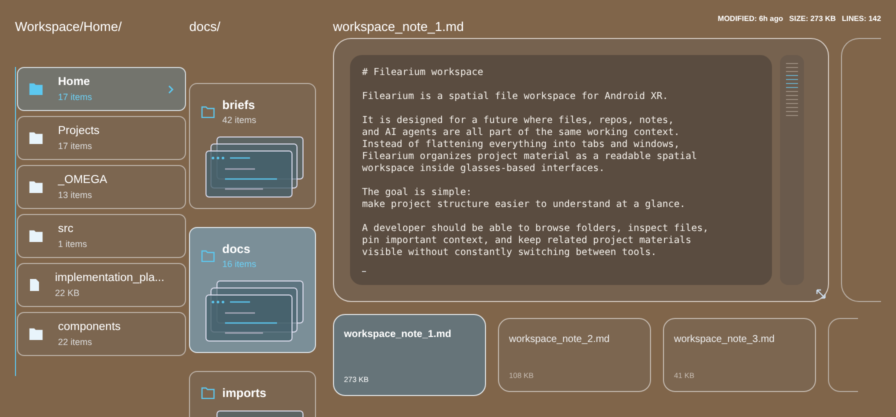  I want to click on file-name: workspace_note_1.md, so click(398, 335).